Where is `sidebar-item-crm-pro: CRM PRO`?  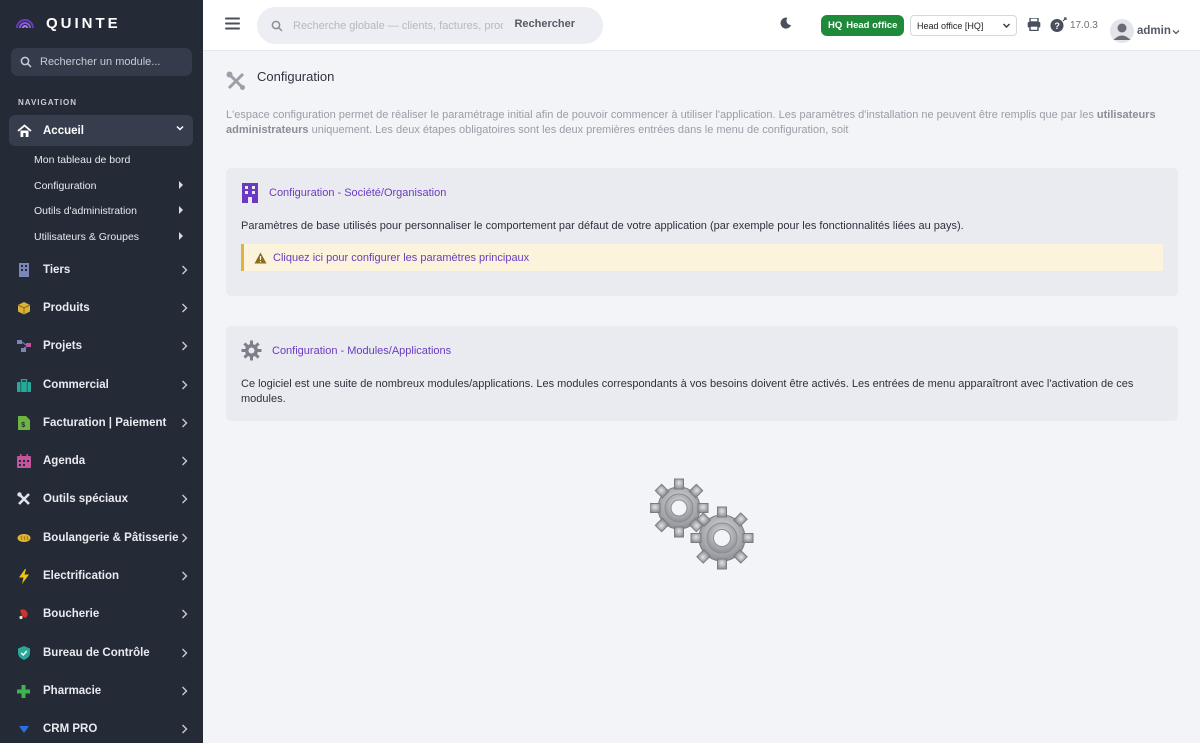 sidebar-item-crm-pro: CRM PRO is located at coordinates (102, 729).